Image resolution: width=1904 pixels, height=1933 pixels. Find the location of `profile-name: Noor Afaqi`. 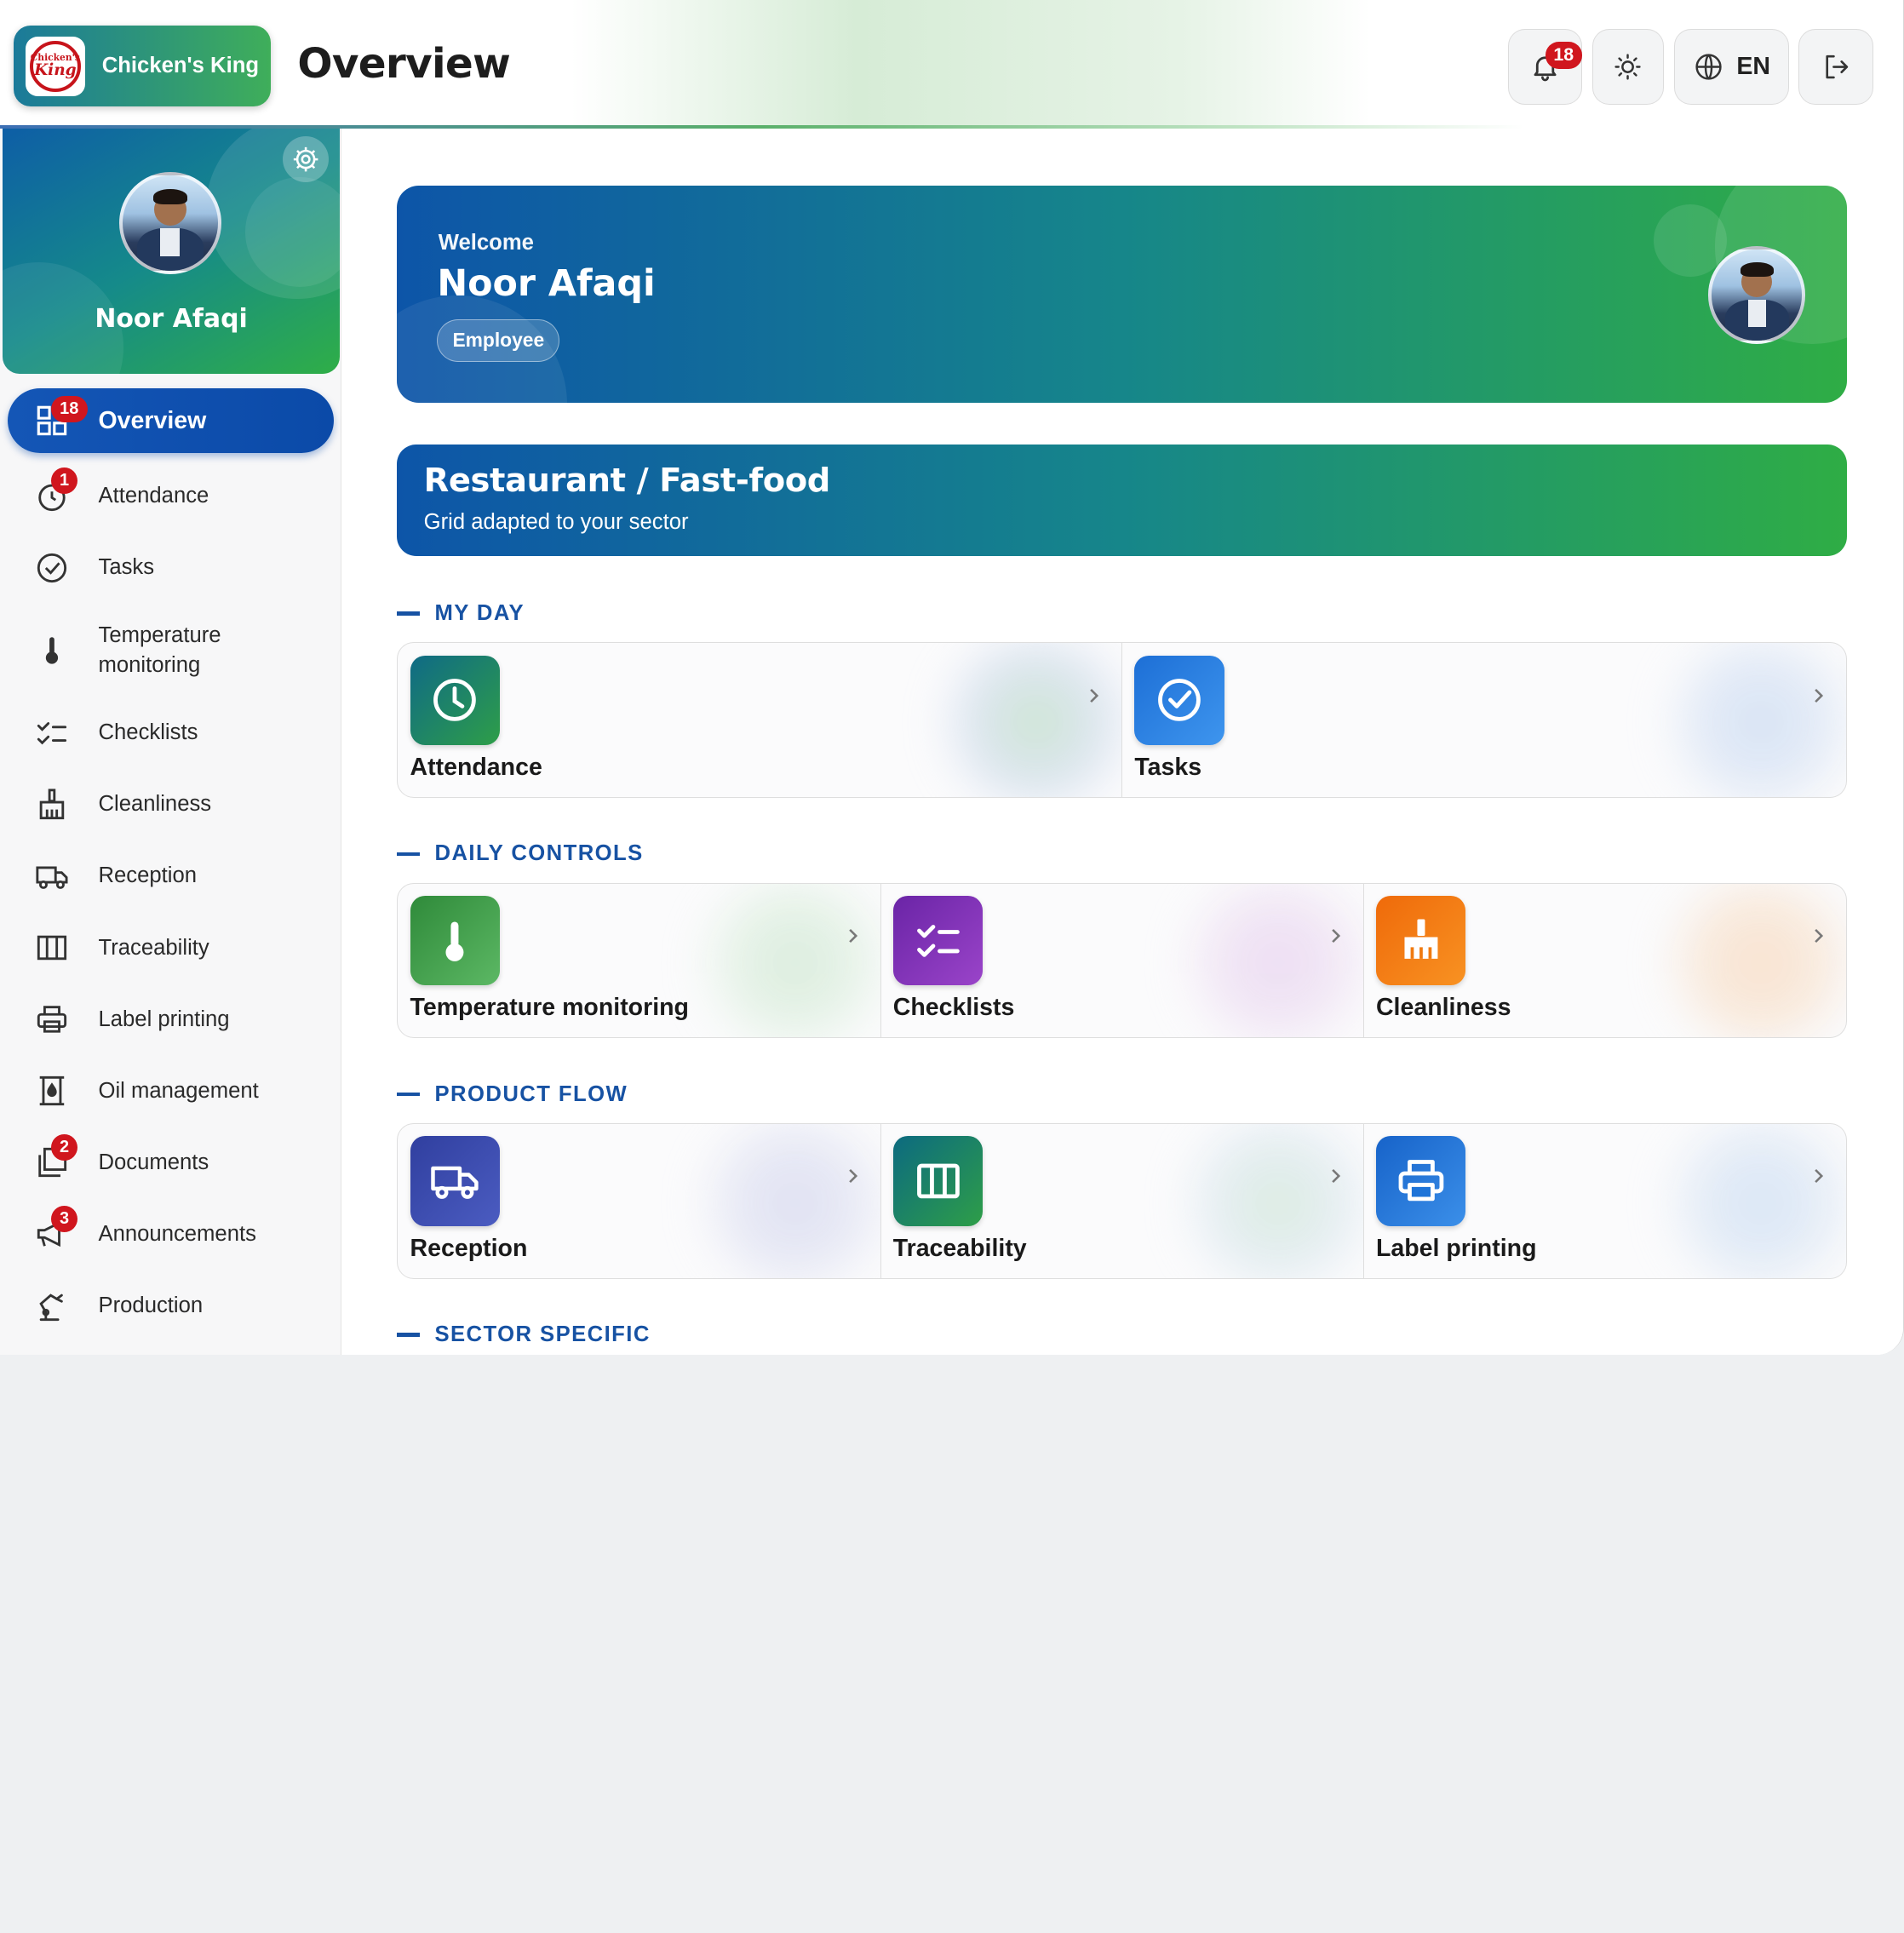

profile-name: Noor Afaqi is located at coordinates (171, 318).